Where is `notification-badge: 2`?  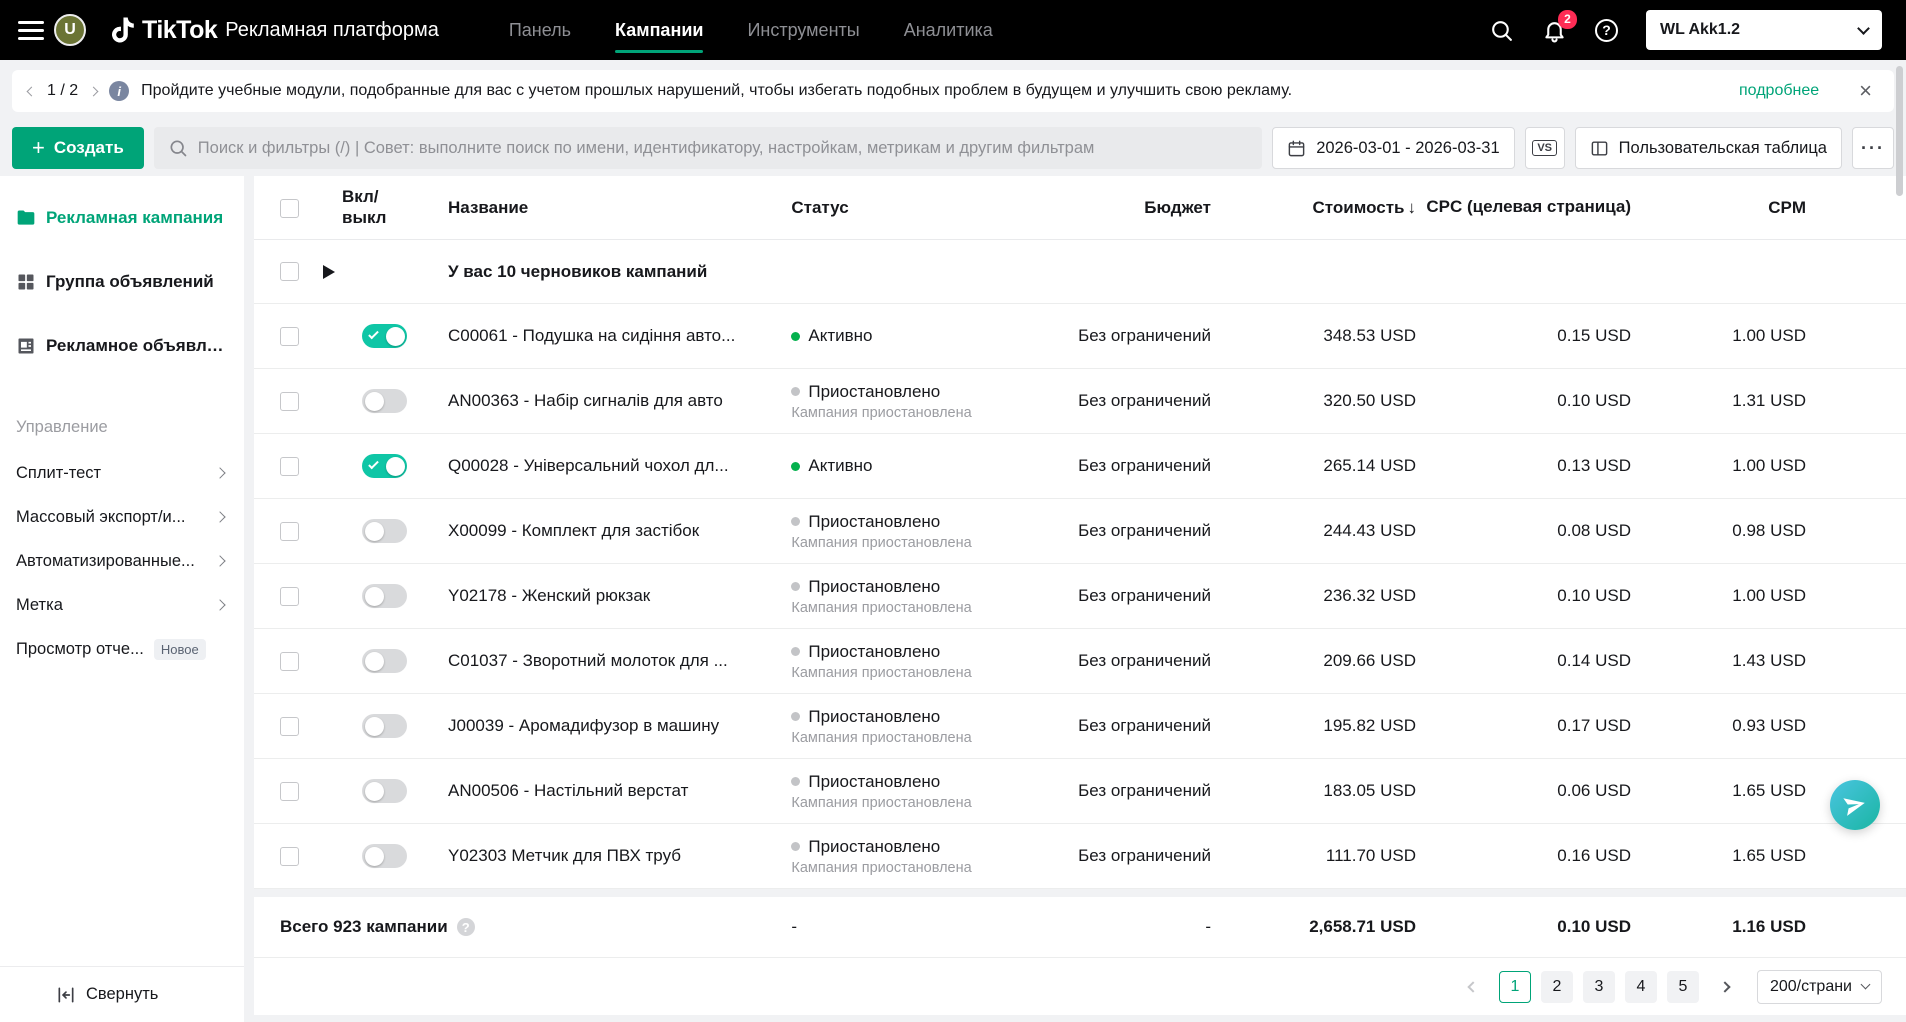 notification-badge: 2 is located at coordinates (1567, 19).